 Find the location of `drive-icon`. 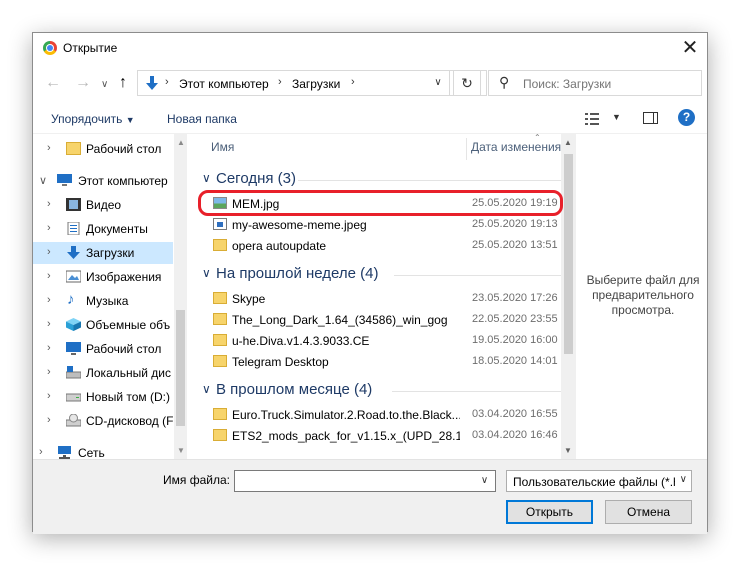

drive-icon is located at coordinates (73, 372).